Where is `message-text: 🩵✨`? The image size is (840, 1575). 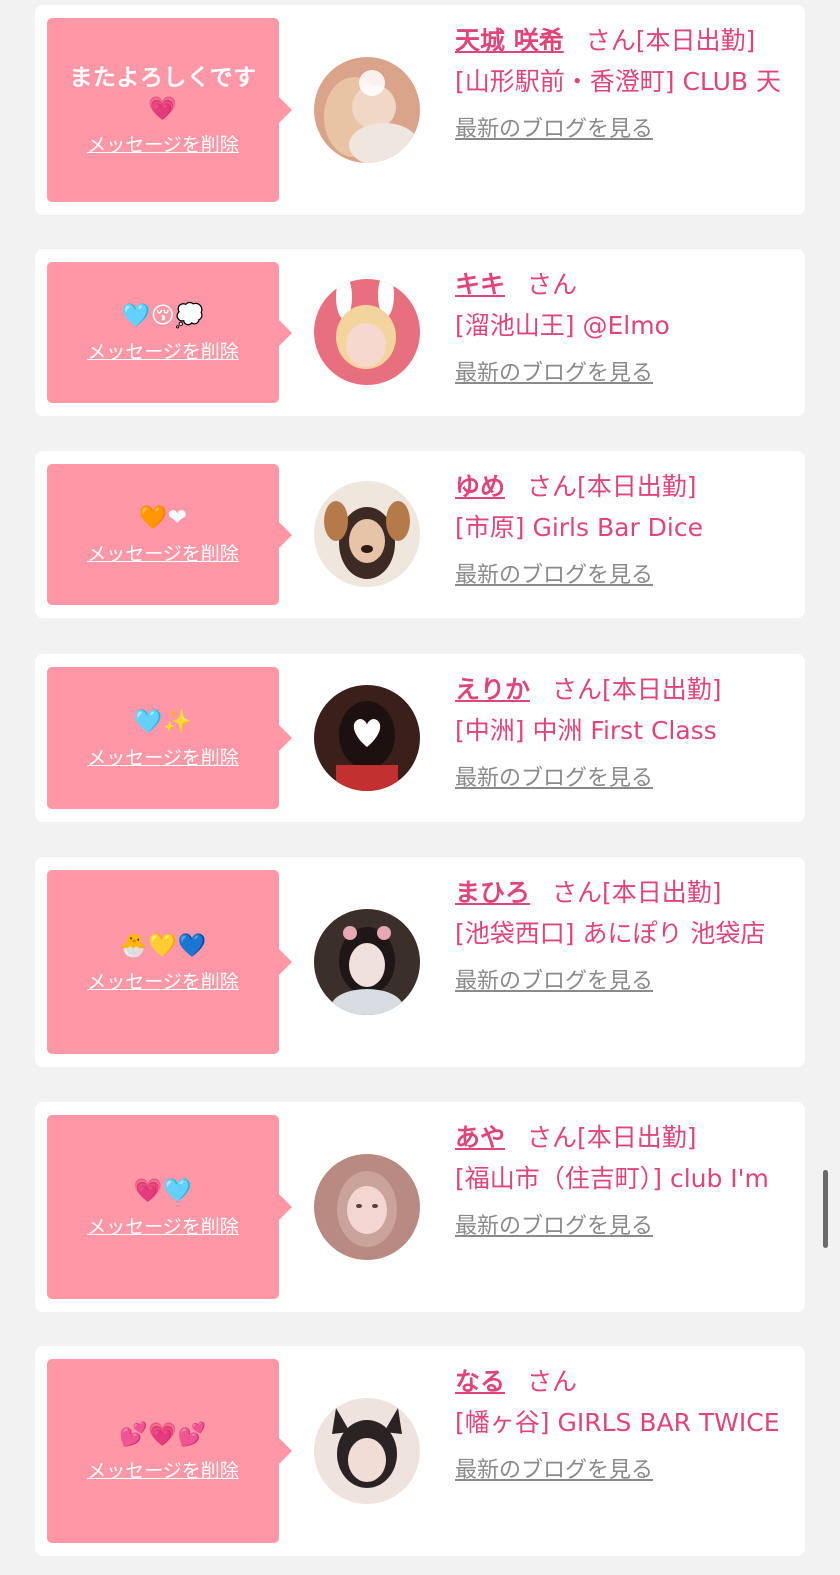 message-text: 🩵✨ is located at coordinates (163, 721).